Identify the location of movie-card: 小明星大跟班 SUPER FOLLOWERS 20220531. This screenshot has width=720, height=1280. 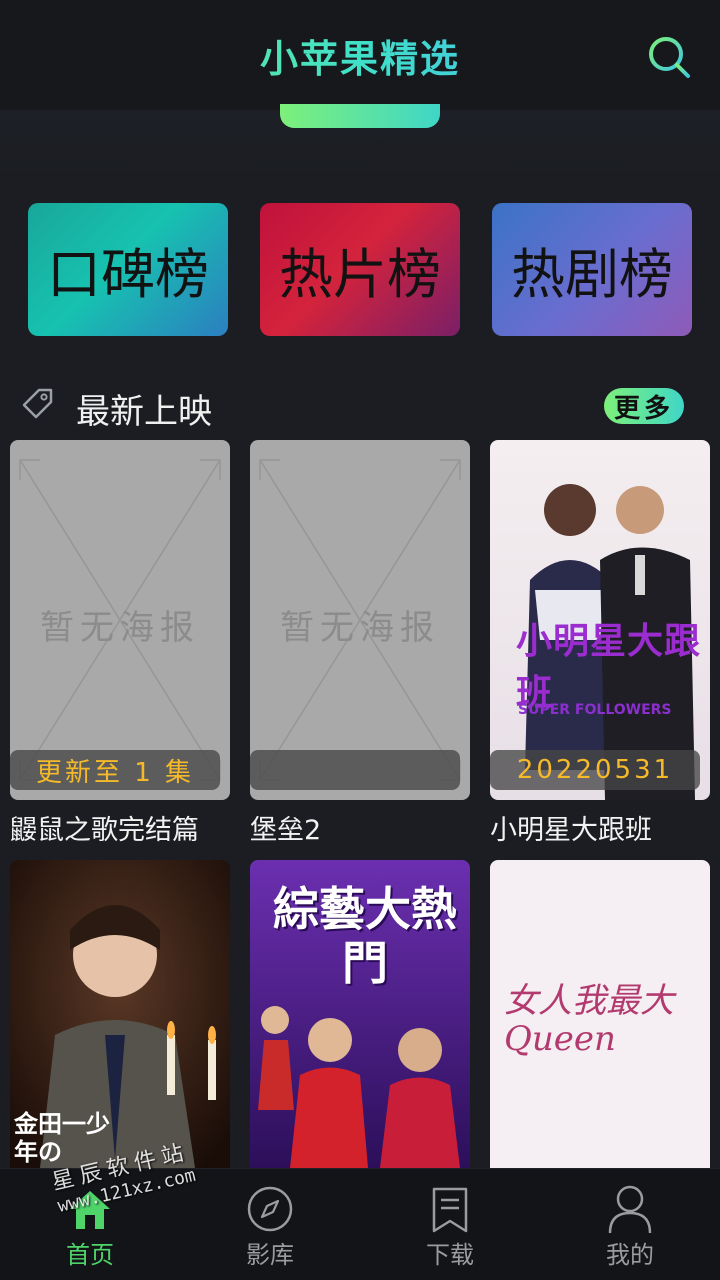
(600, 620).